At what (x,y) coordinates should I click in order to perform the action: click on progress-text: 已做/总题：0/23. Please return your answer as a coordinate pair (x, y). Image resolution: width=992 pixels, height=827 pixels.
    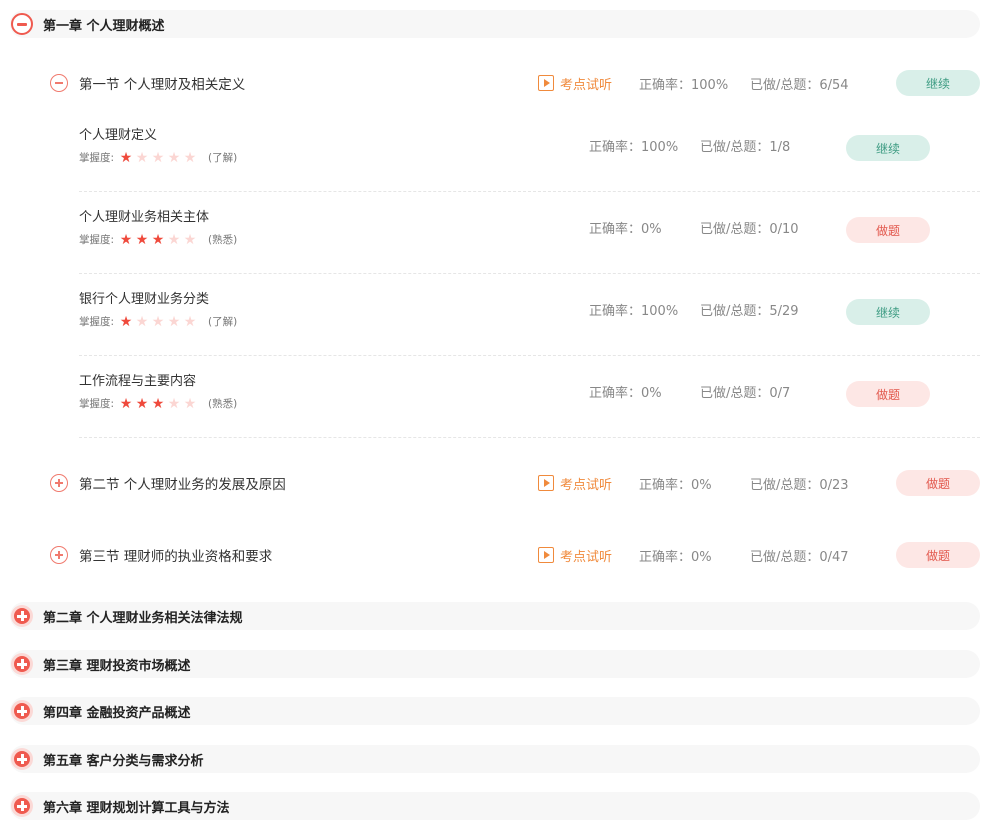
    Looking at the image, I should click on (799, 485).